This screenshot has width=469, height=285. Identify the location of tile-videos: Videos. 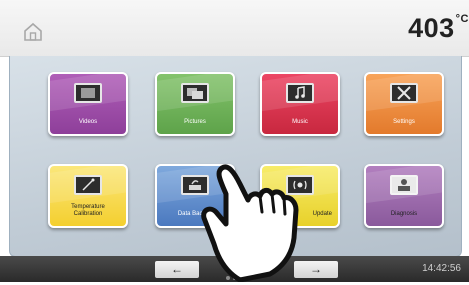
(88, 104).